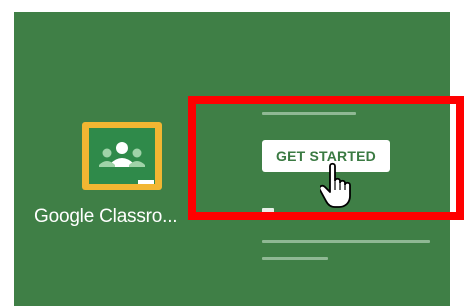 The image size is (464, 306). I want to click on logo-people-icon, so click(122, 154).